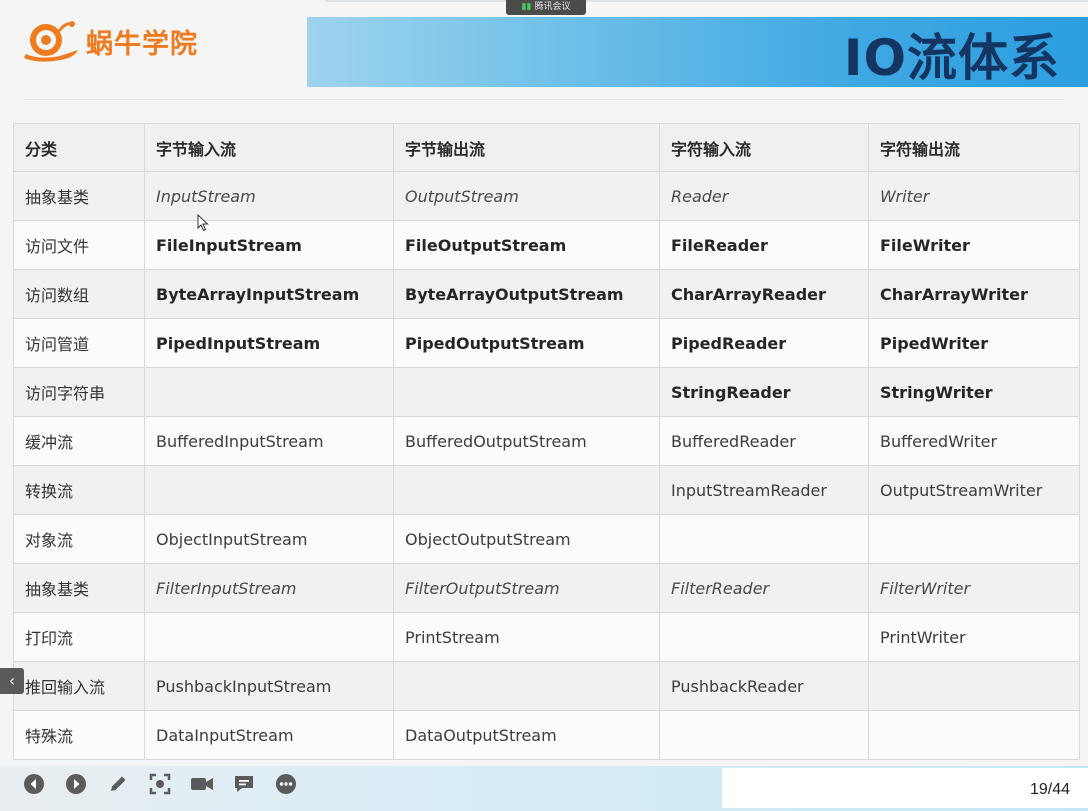 Image resolution: width=1088 pixels, height=811 pixels. Describe the element at coordinates (974, 441) in the screenshot. I see `char-output-cell: BufferedWriter` at that location.